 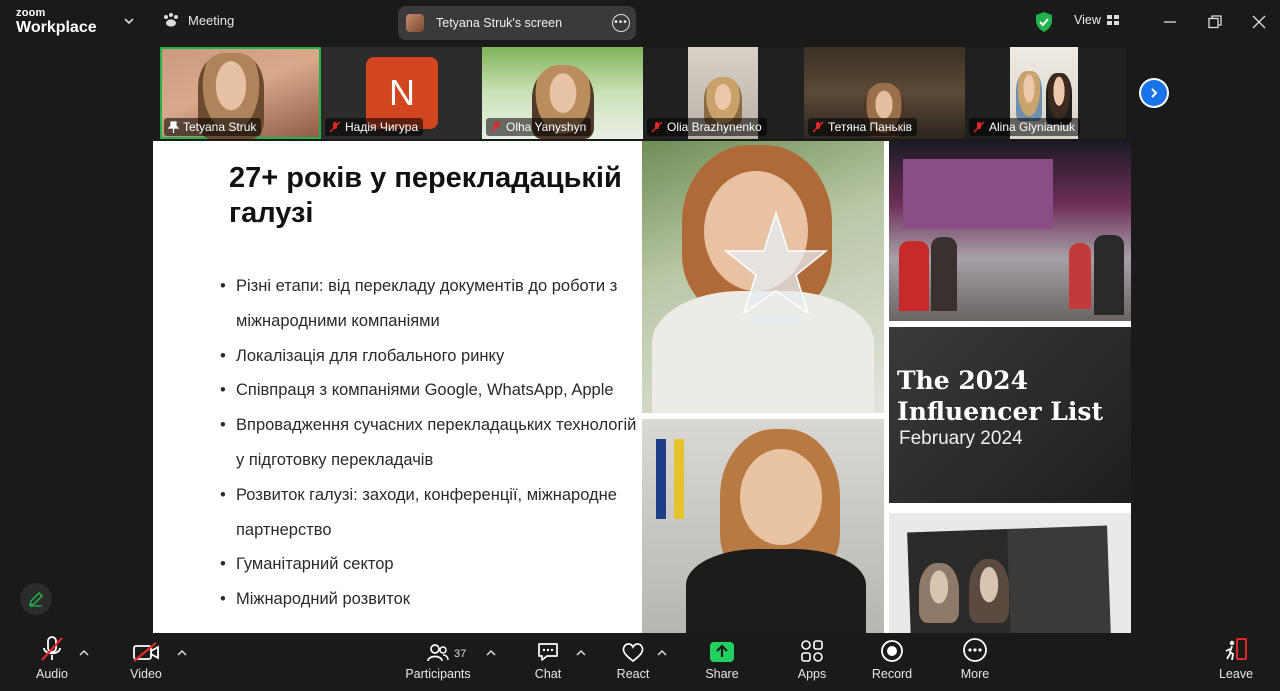 I want to click on participants-button: Participants, so click(x=438, y=662).